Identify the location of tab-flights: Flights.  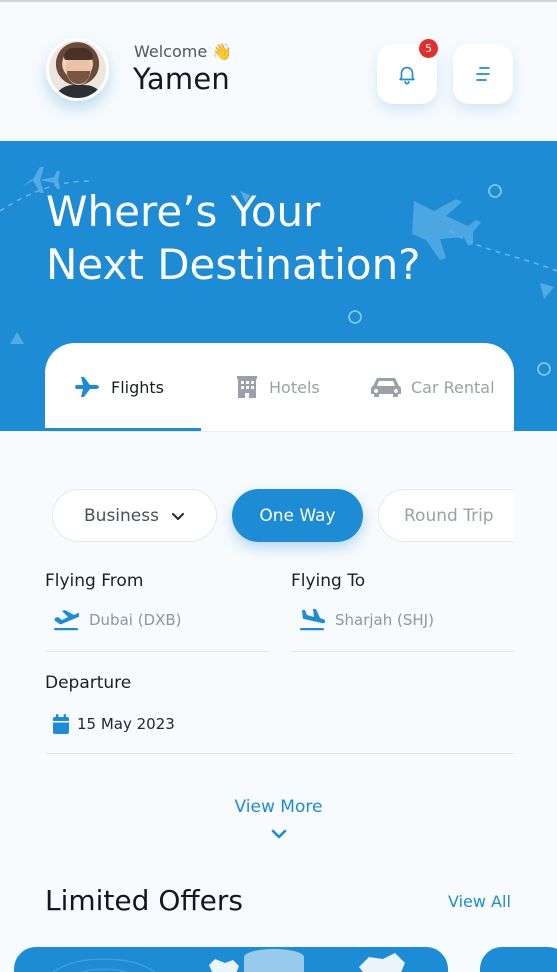
(119, 387).